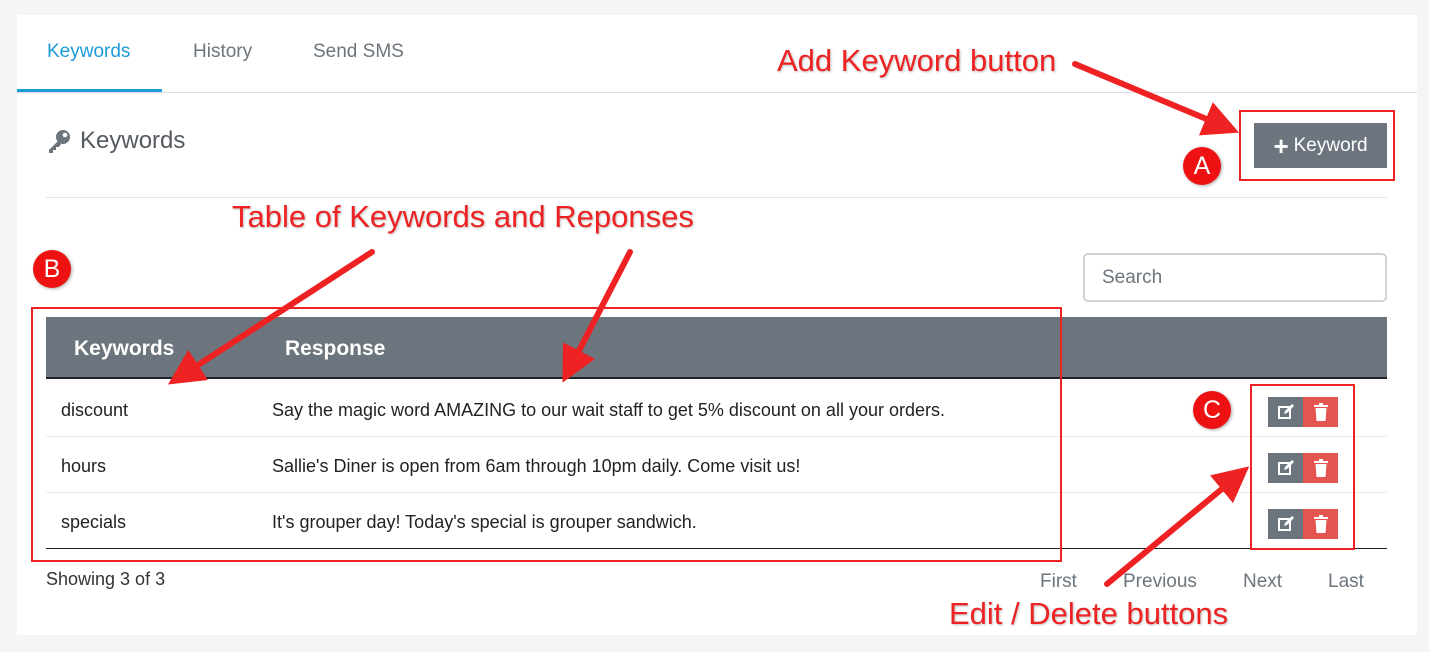 The height and width of the screenshot is (652, 1429). Describe the element at coordinates (1202, 166) in the screenshot. I see `annotation-marker-a: A` at that location.